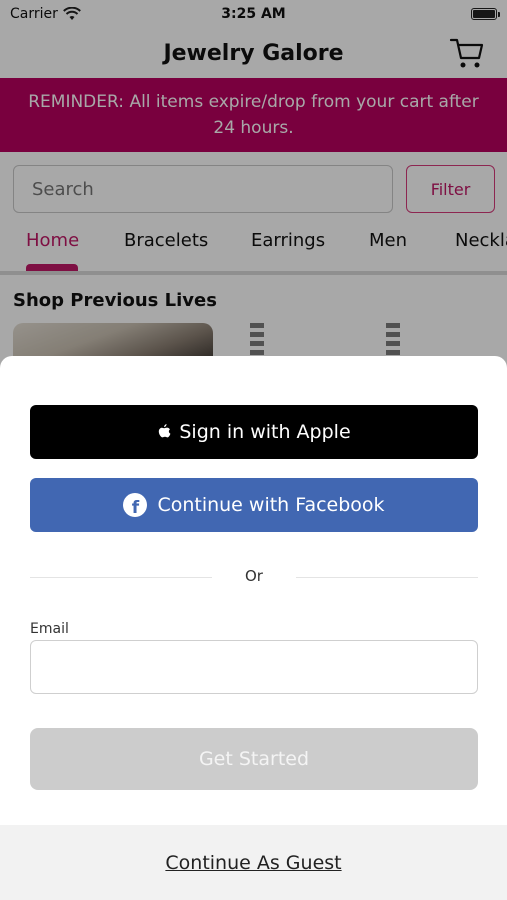 The width and height of the screenshot is (507, 900). I want to click on continue-facebook-button: f Continue with Facebook, so click(254, 505).